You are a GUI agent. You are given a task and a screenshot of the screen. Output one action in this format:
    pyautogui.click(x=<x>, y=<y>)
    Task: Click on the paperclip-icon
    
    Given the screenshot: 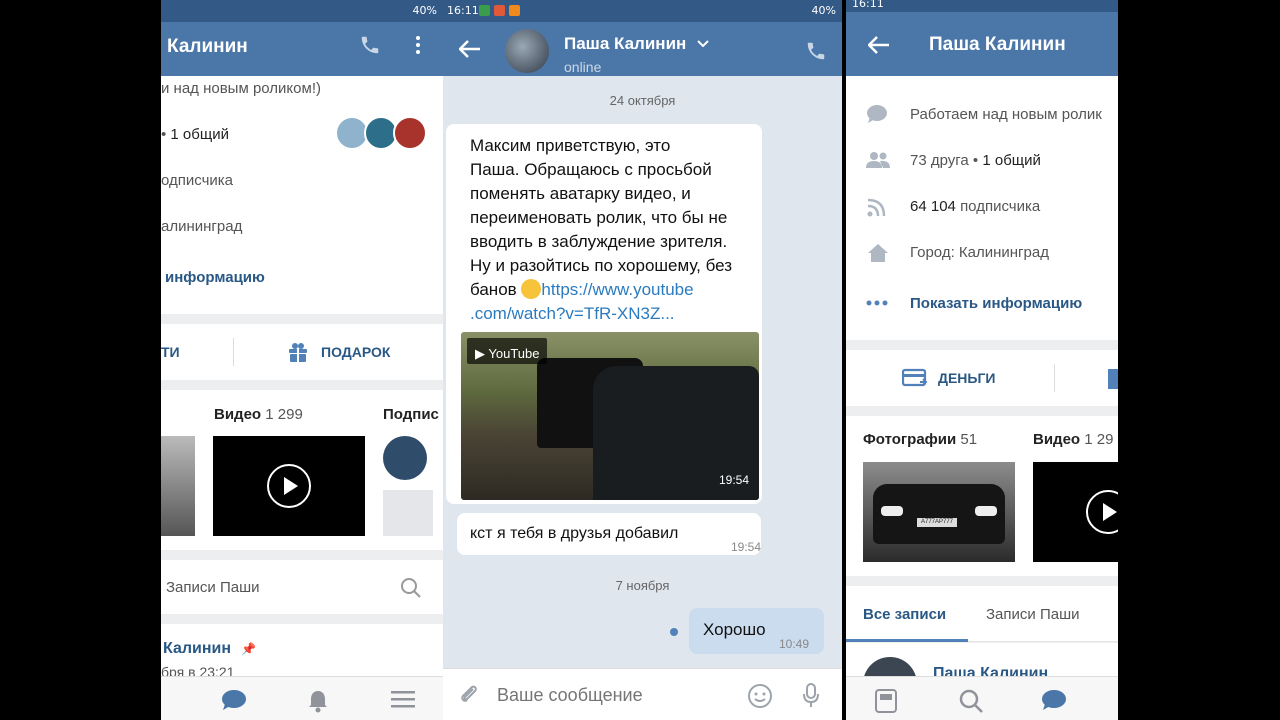 What is the action you would take?
    pyautogui.click(x=469, y=695)
    